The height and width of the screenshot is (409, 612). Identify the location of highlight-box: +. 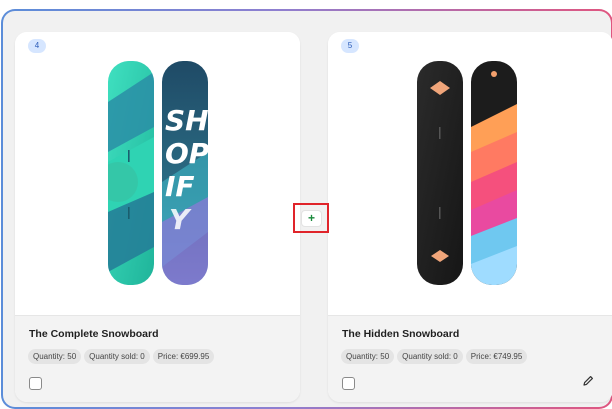
(311, 218).